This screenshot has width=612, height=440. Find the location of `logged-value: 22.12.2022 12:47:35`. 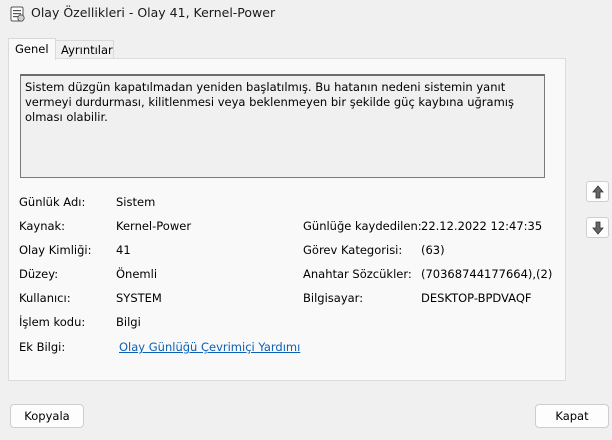

logged-value: 22.12.2022 12:47:35 is located at coordinates (481, 226).